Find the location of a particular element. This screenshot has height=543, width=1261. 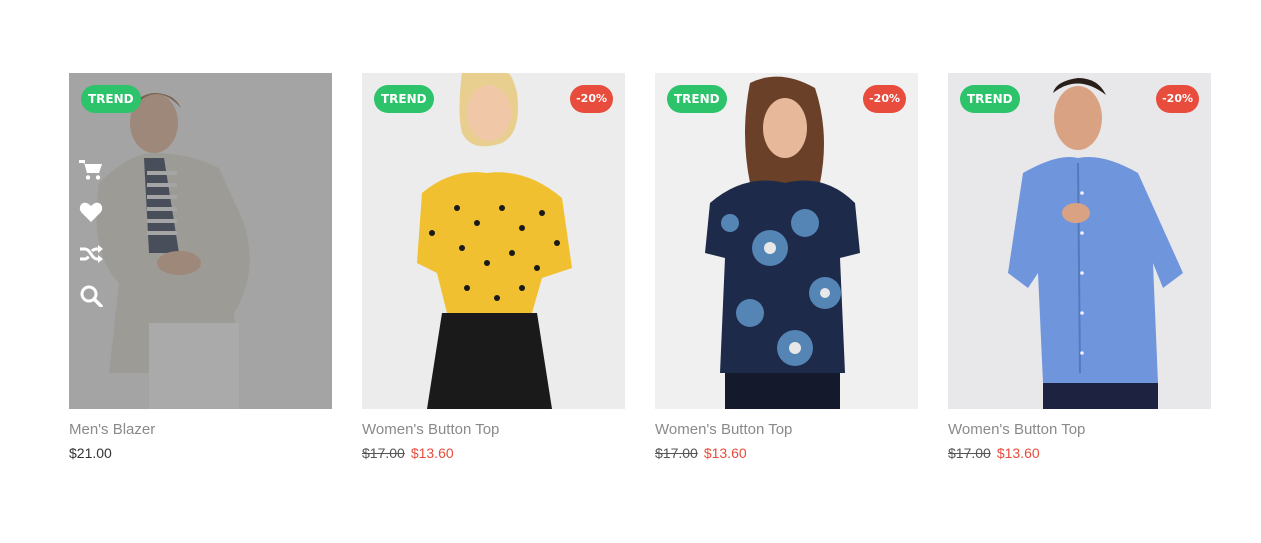

product-photo-blue-shirt is located at coordinates (1079, 241).